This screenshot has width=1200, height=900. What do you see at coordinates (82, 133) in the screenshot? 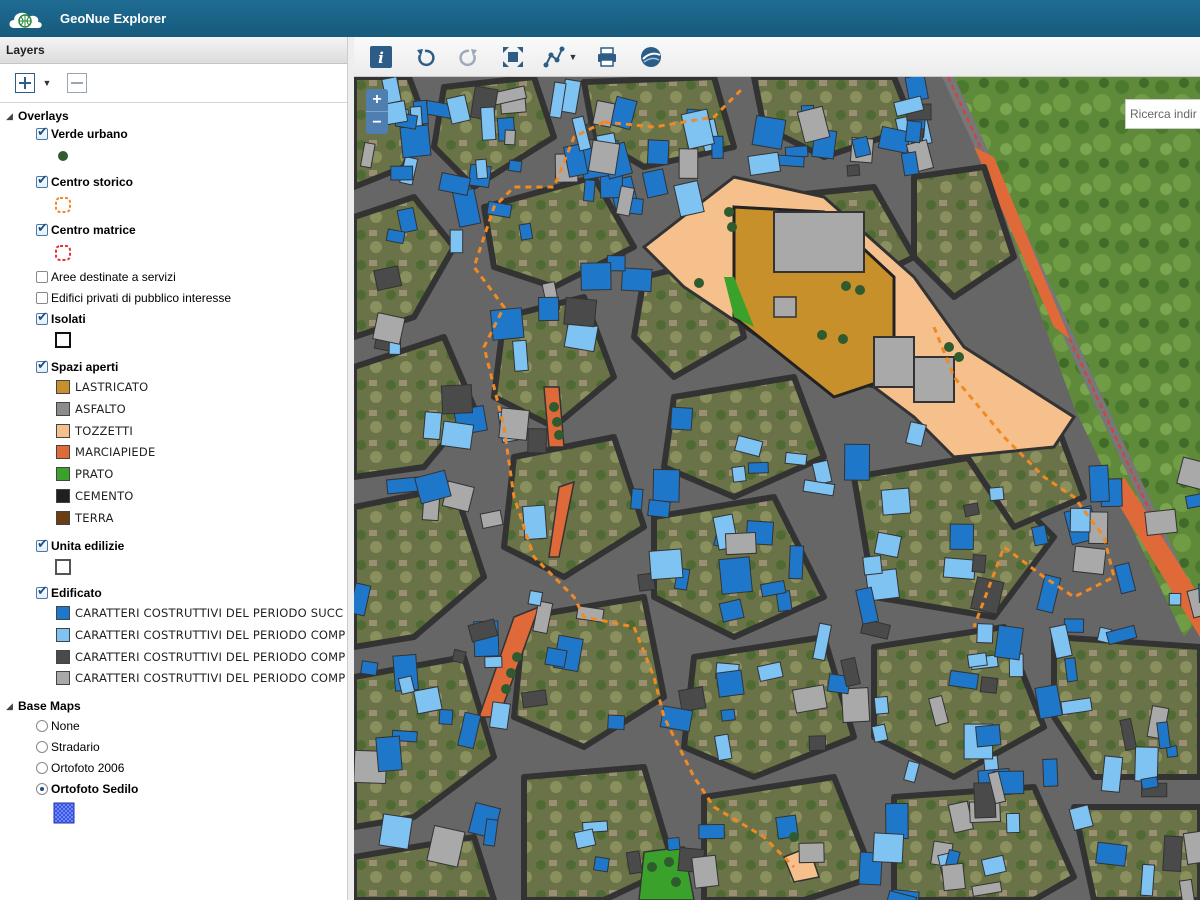
I see `layer-item-verde-urbano: Verde urbano` at bounding box center [82, 133].